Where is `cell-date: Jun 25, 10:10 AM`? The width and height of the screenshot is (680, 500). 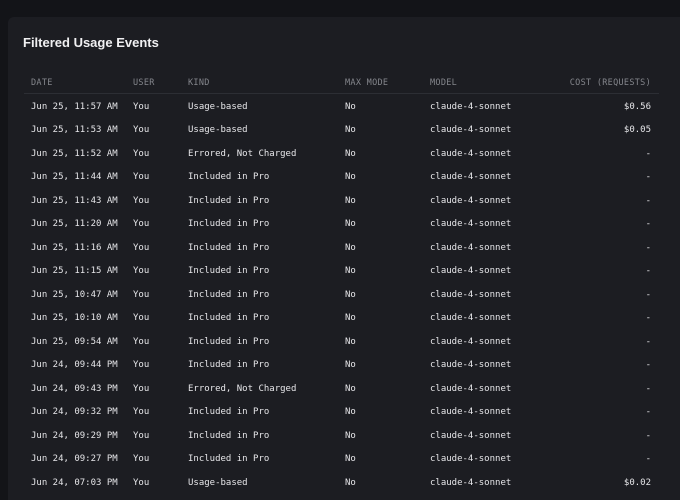 cell-date: Jun 25, 10:10 AM is located at coordinates (74, 318).